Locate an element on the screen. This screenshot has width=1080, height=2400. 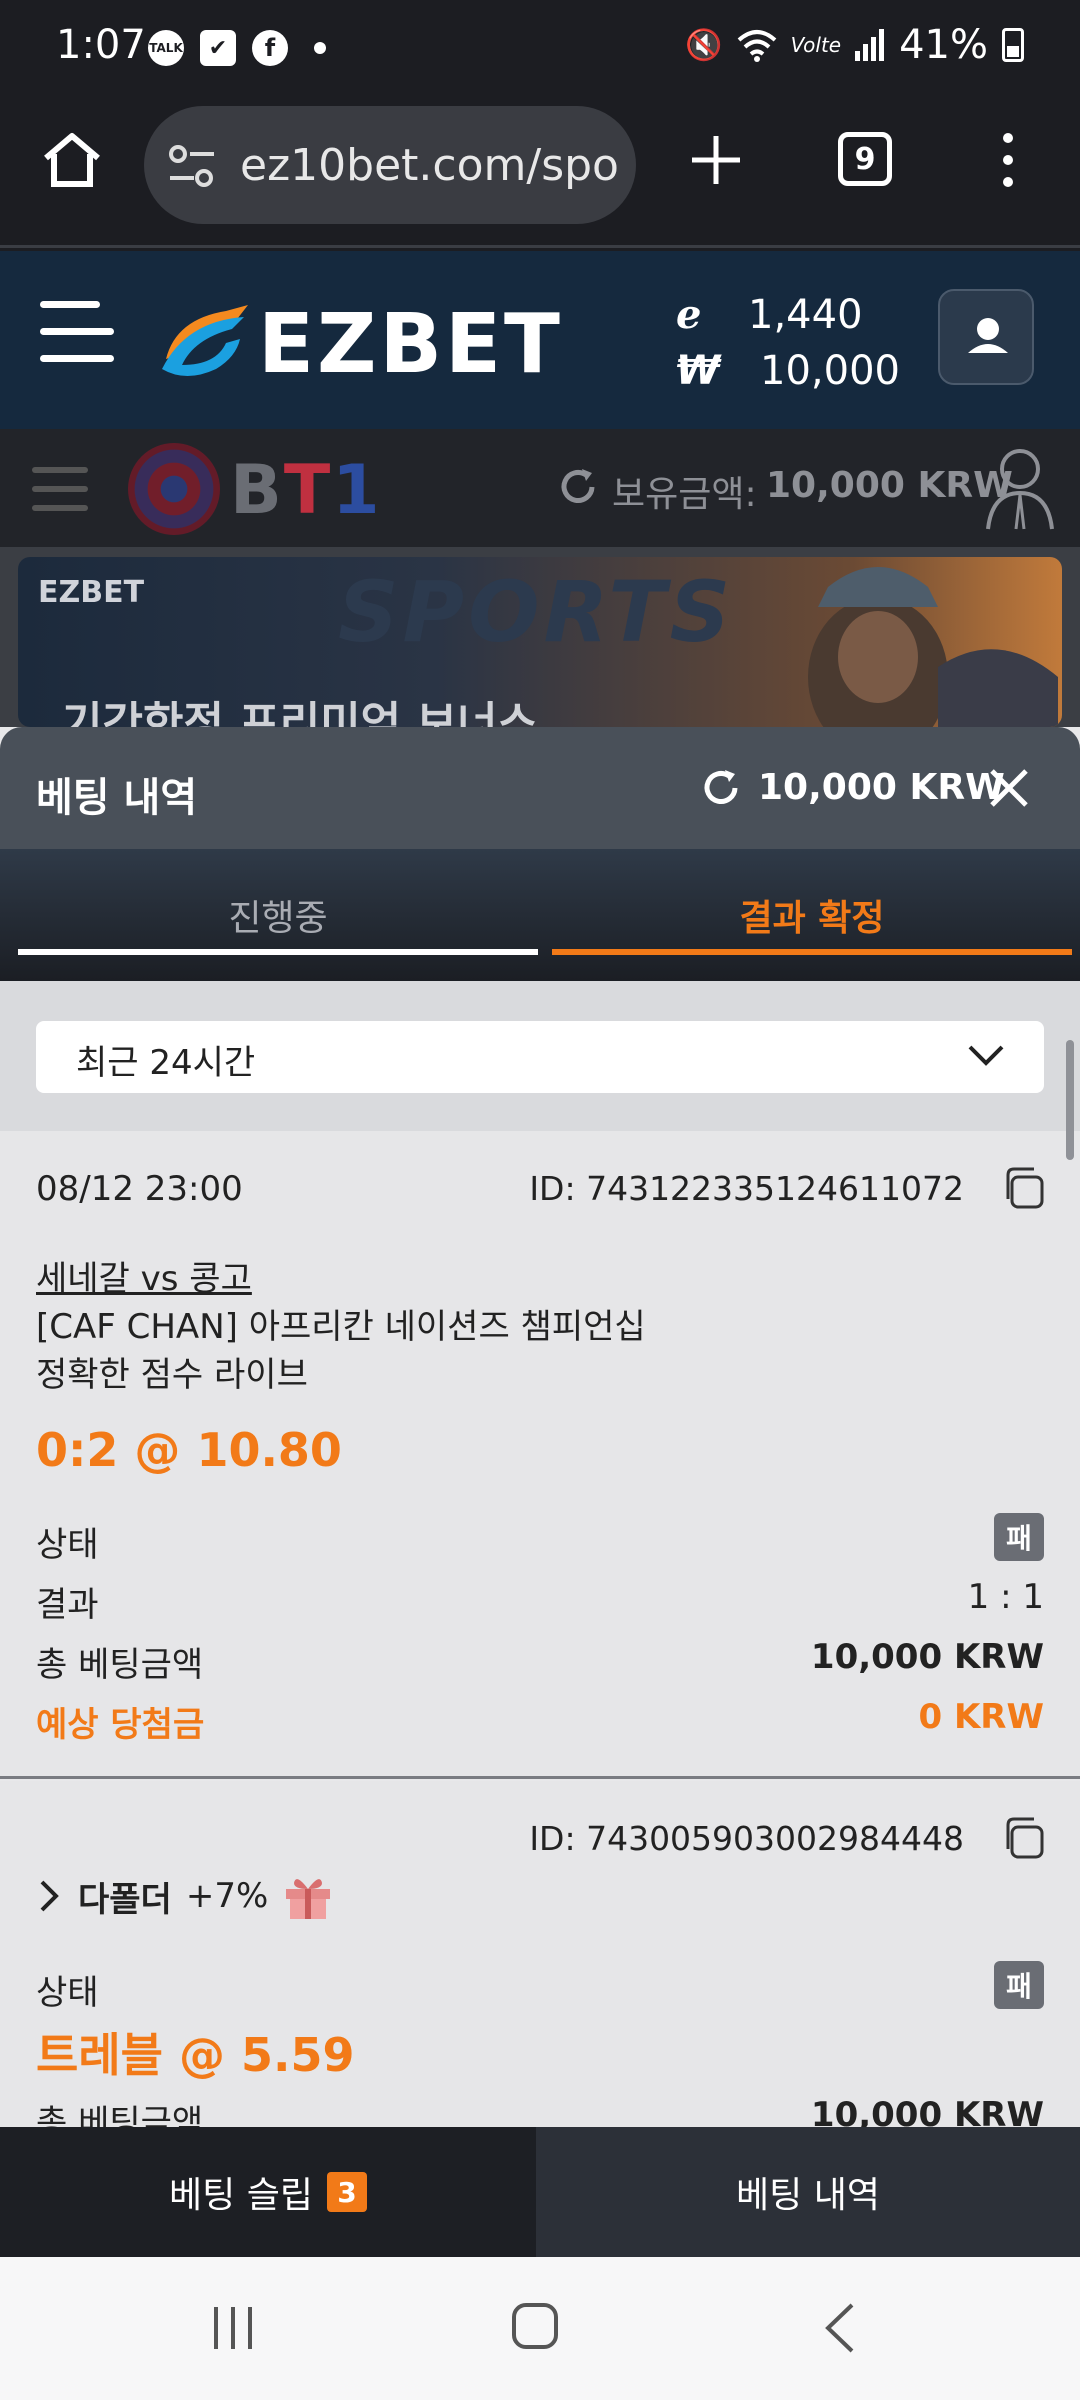
url-text: ez10bet.com/spo is located at coordinates (435, 165).